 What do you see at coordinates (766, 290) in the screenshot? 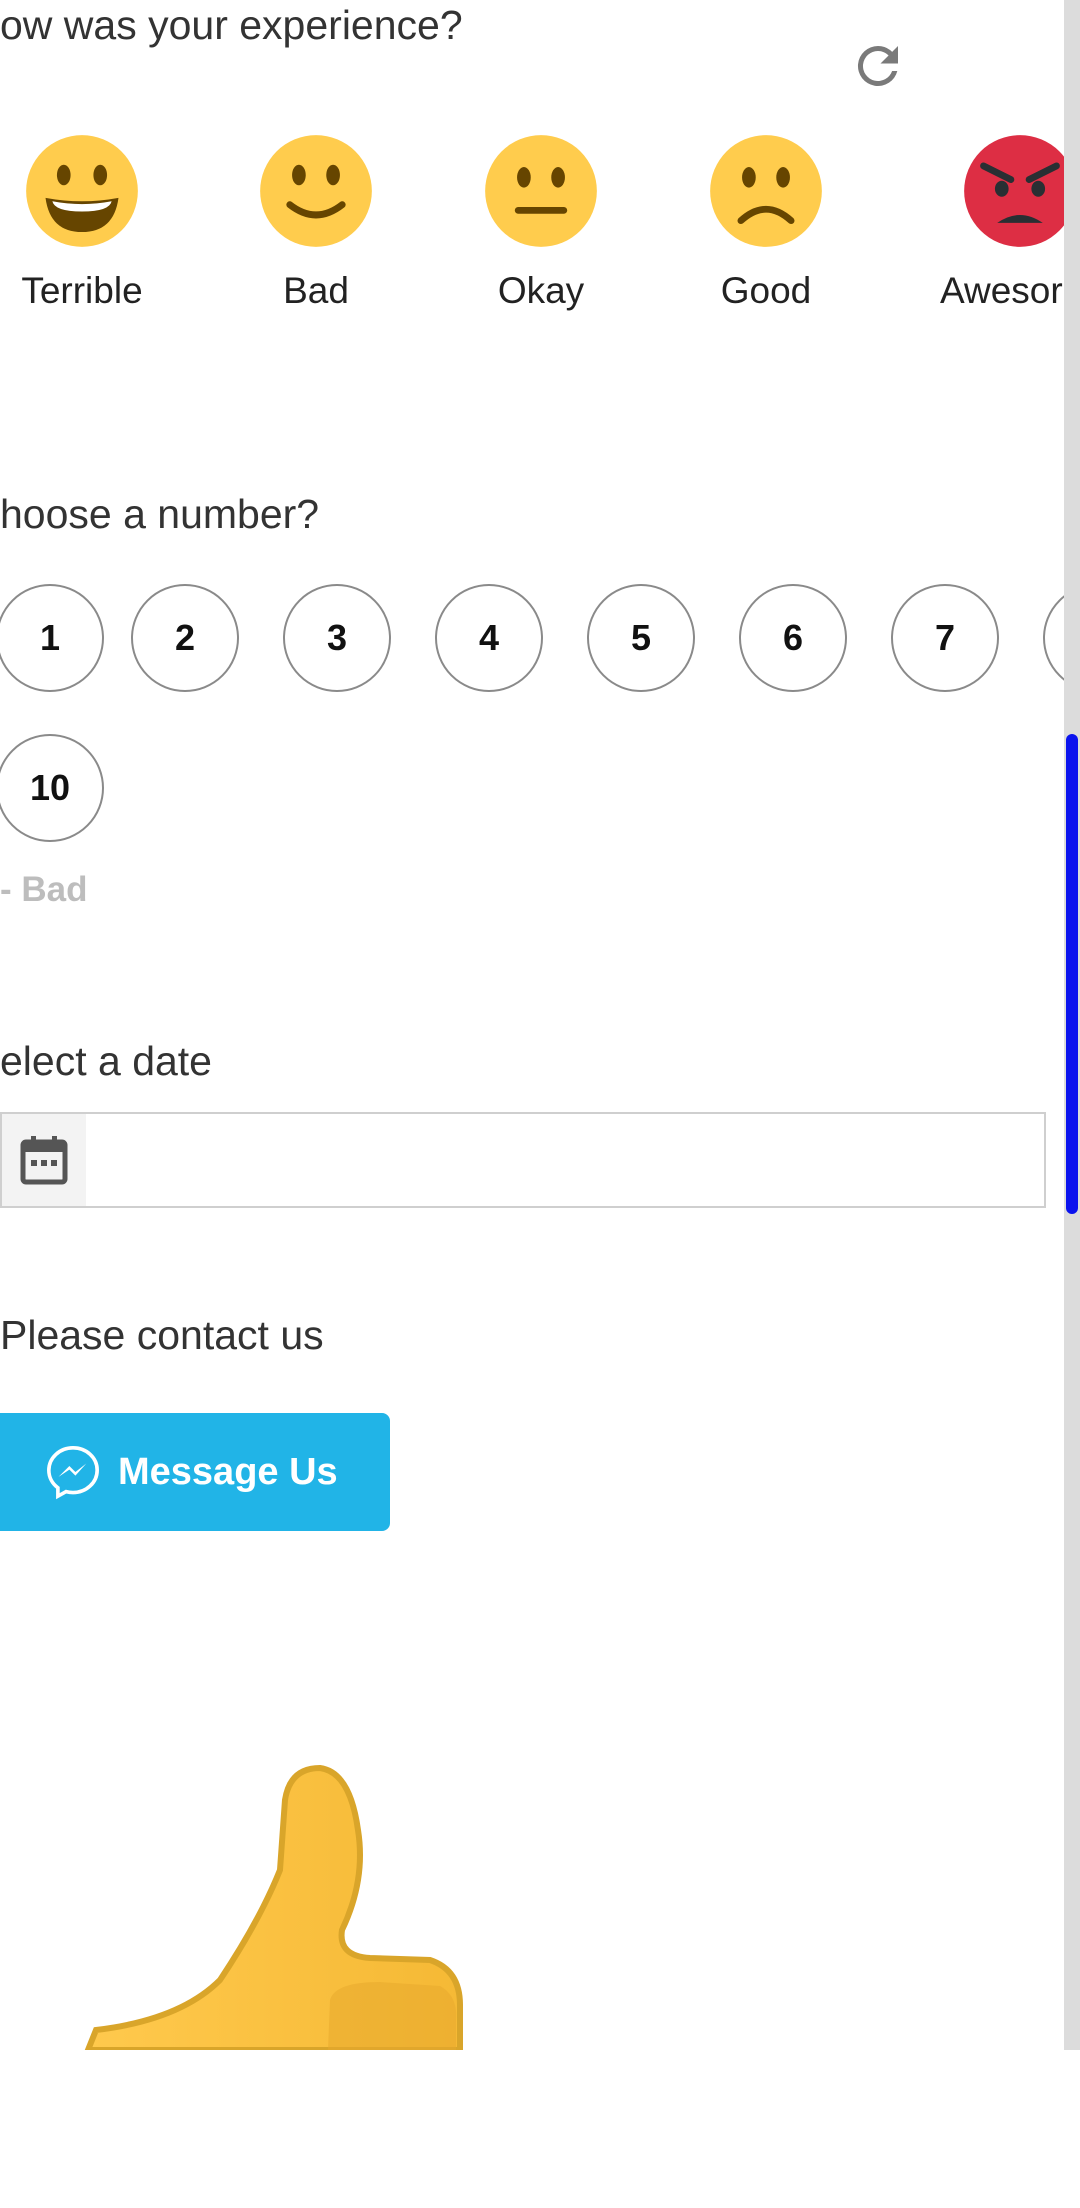
I see `experience-option-label: Good` at bounding box center [766, 290].